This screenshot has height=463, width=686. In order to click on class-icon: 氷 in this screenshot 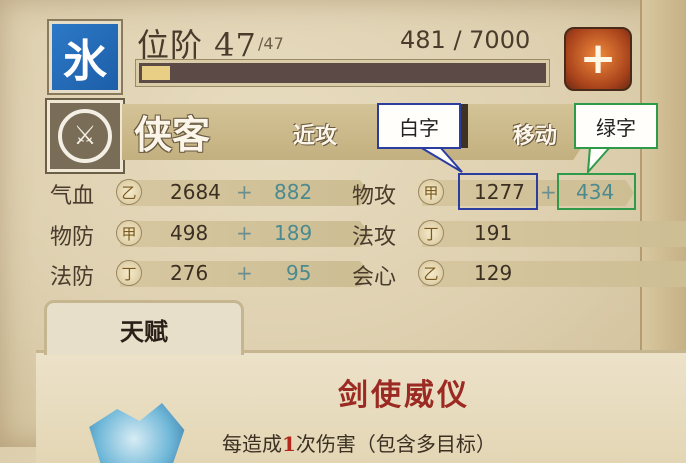, I will do `click(85, 57)`.